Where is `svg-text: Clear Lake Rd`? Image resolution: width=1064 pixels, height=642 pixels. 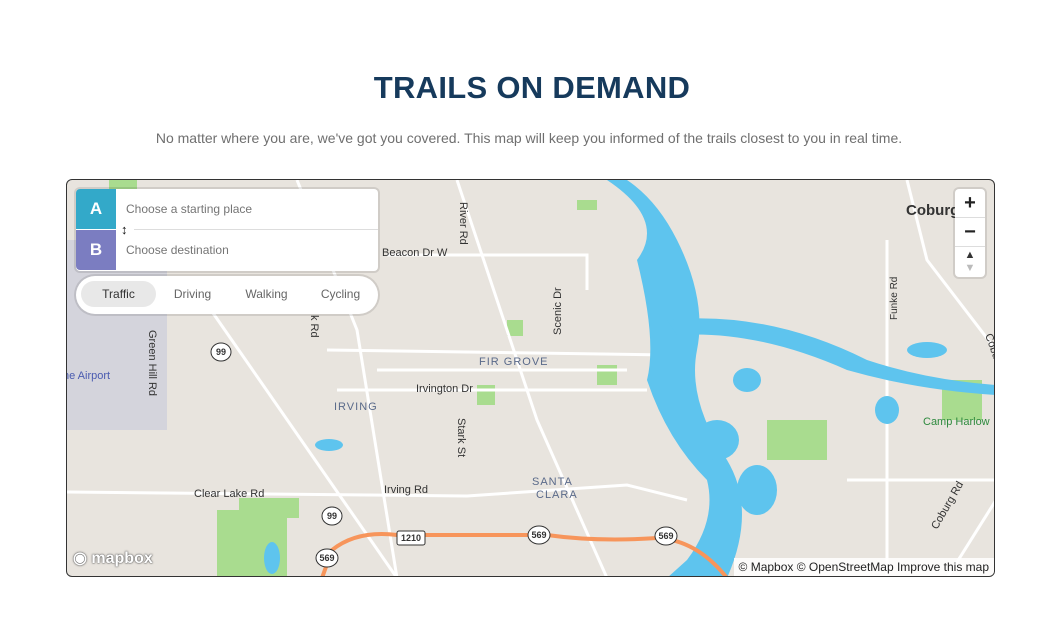 svg-text: Clear Lake Rd is located at coordinates (229, 494).